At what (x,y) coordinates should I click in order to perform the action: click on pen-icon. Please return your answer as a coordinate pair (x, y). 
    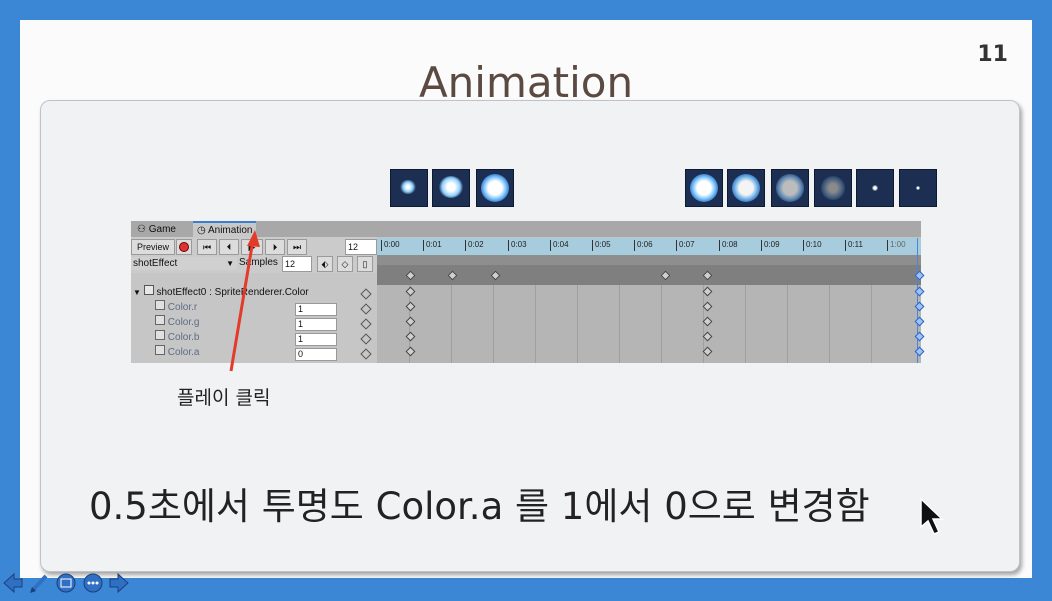
    Looking at the image, I should click on (39, 583).